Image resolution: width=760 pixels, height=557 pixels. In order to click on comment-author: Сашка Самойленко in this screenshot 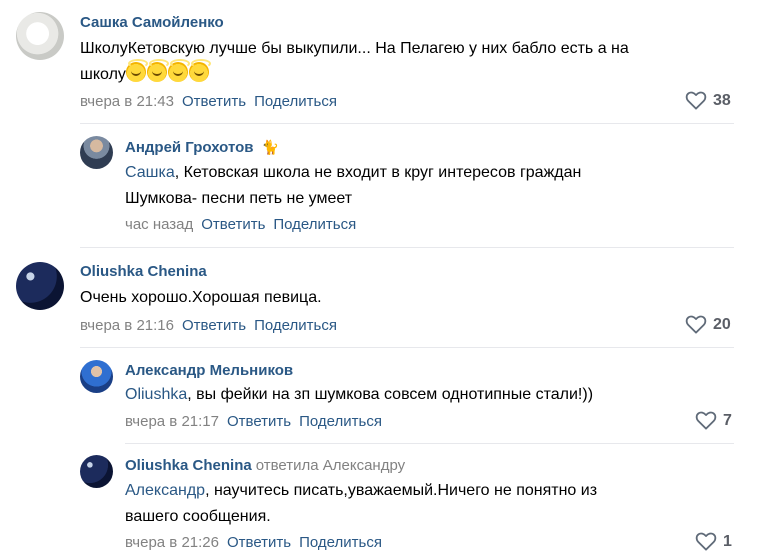, I will do `click(152, 22)`.